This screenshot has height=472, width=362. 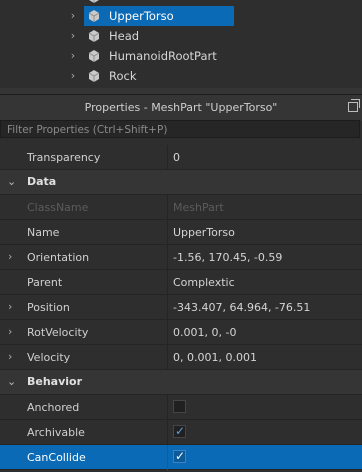 I want to click on tree-item: › Rock, so click(x=181, y=76).